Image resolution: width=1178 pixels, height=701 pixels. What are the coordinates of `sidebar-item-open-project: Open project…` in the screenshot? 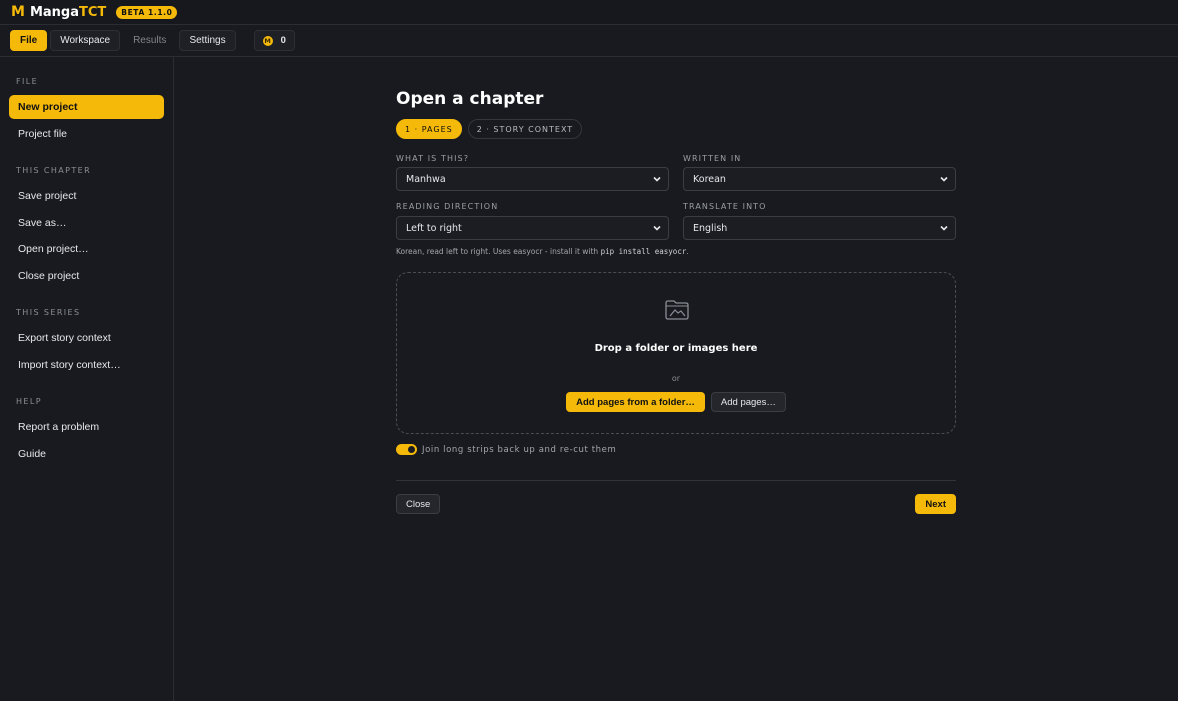 It's located at (86, 249).